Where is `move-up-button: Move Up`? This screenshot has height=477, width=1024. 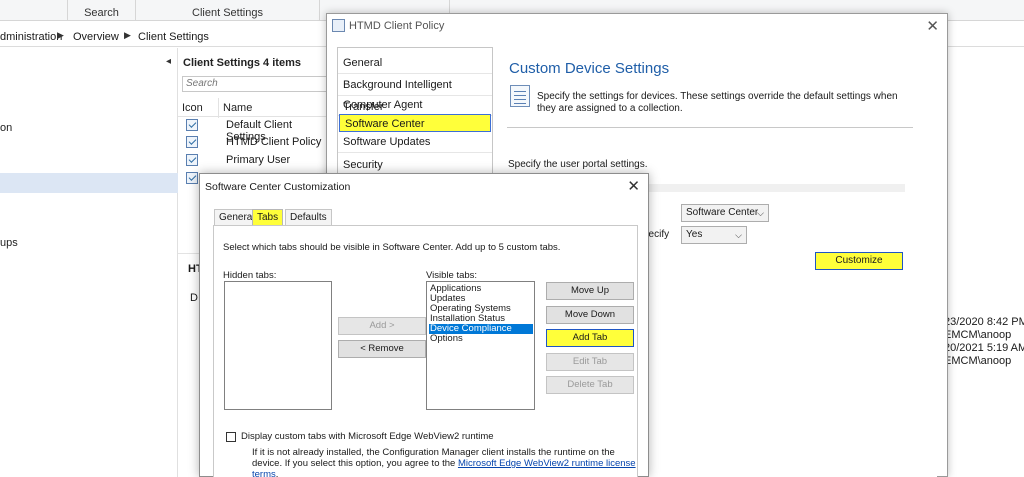
move-up-button: Move Up is located at coordinates (590, 291).